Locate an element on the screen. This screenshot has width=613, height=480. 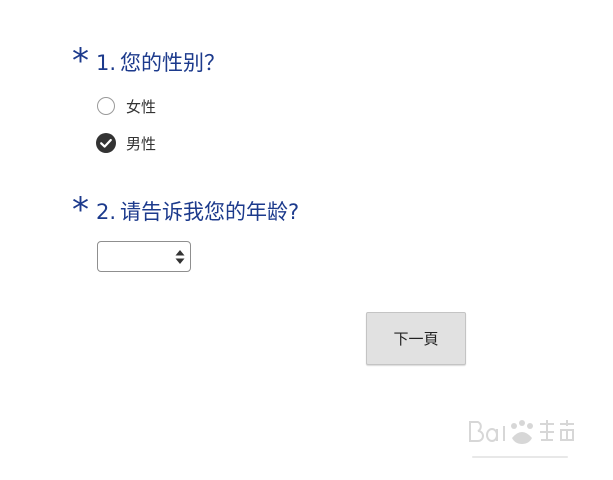
baidu-watermark-logo is located at coordinates (521, 439).